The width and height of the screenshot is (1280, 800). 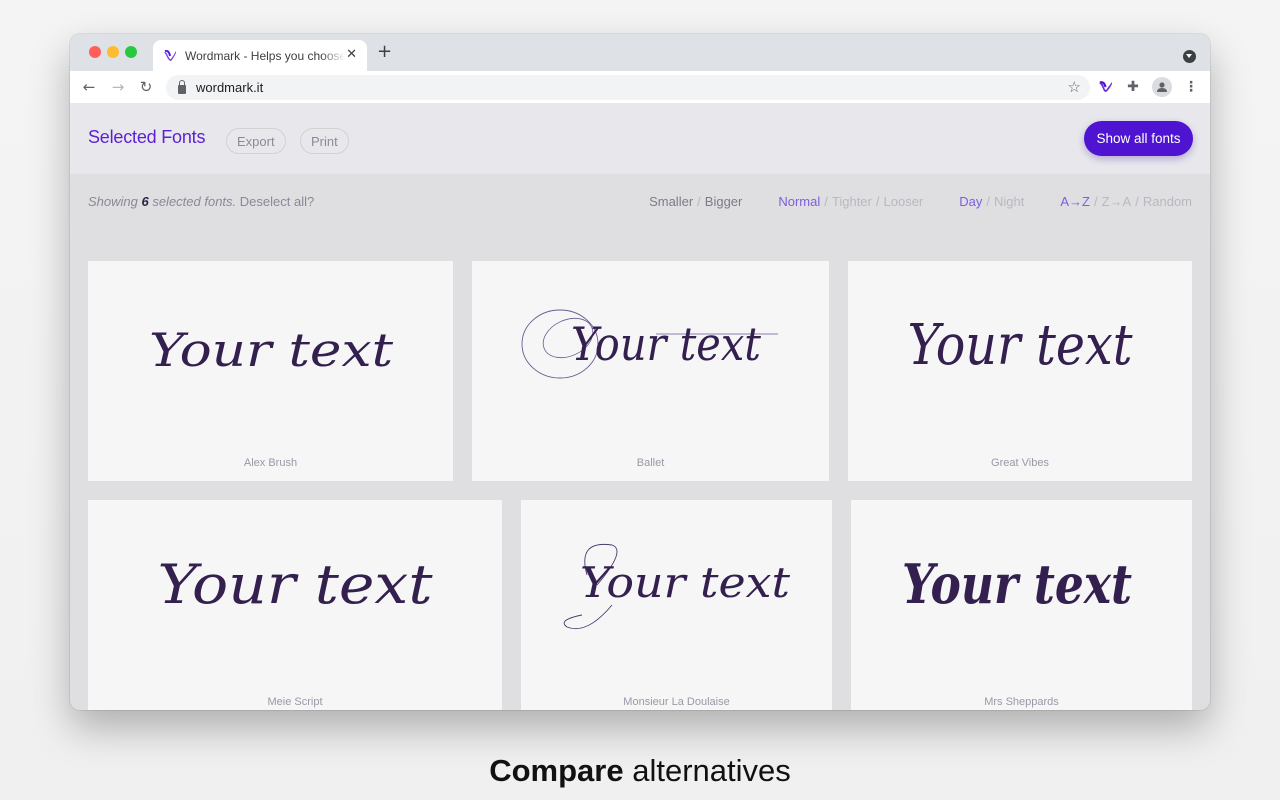 I want to click on close-window-button, so click(x=95, y=52).